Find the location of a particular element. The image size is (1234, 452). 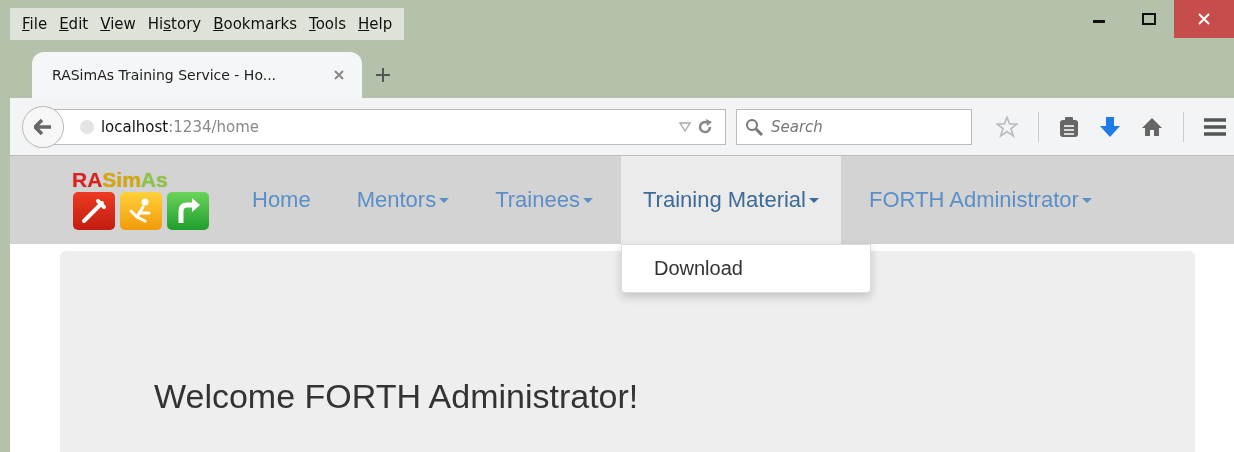

download-icon is located at coordinates (1110, 126).